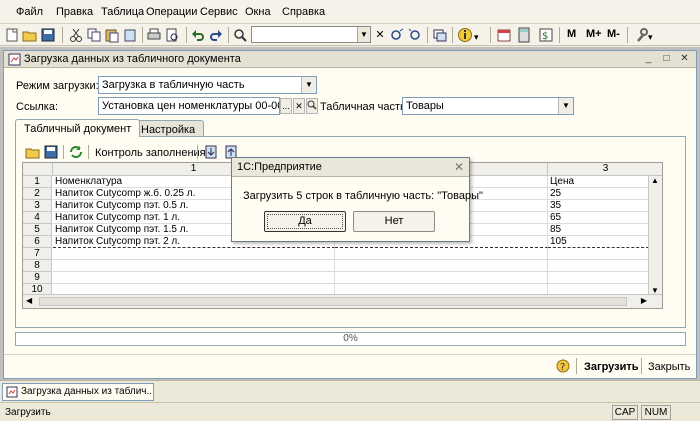 The image size is (700, 421). Describe the element at coordinates (669, 367) in the screenshot. I see `close-button: Закрыть` at that location.